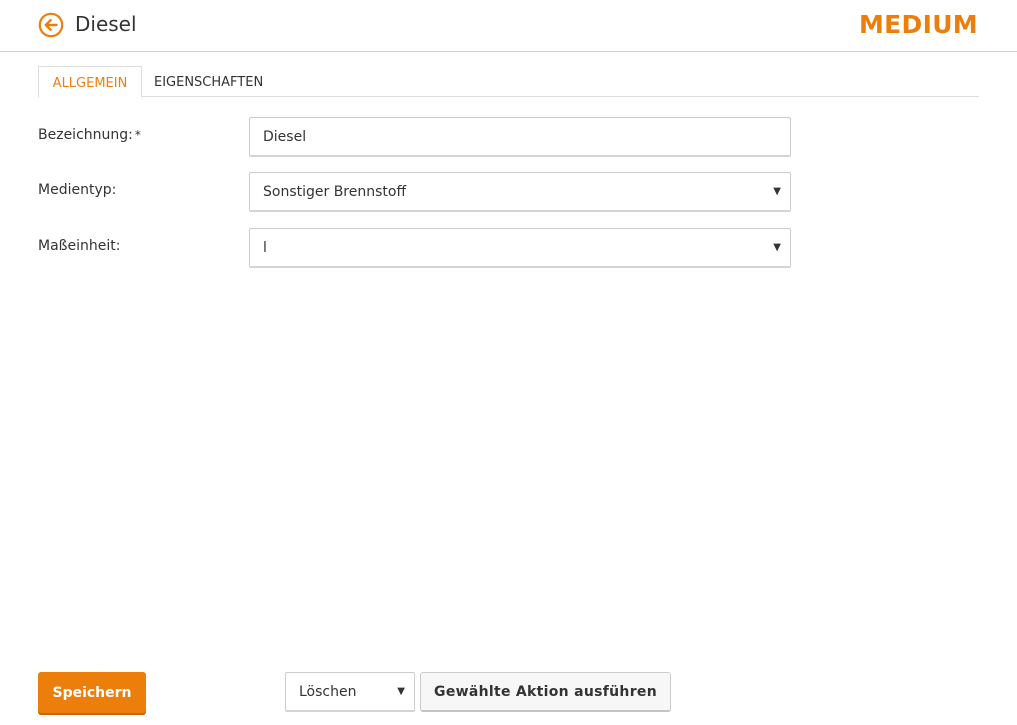 This screenshot has height=725, width=1017. I want to click on form-row-medientyp: Medientyp: Sonstiger Brennstoff ▼, so click(414, 192).